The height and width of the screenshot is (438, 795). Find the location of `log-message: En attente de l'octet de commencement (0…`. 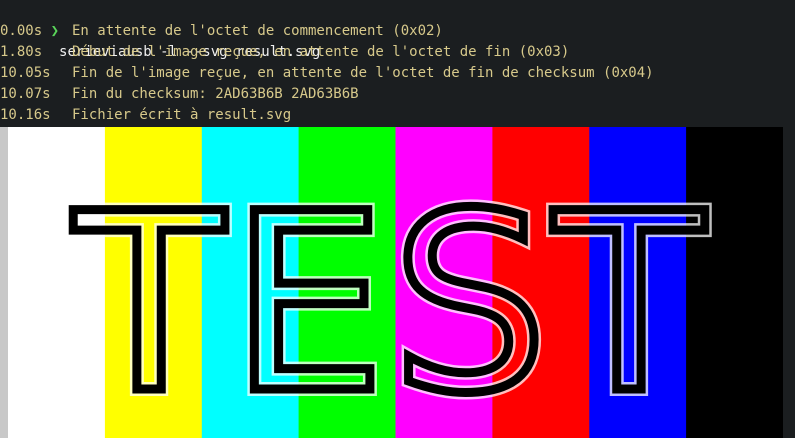

log-message: En attente de l'octet de commencement (0… is located at coordinates (257, 31).